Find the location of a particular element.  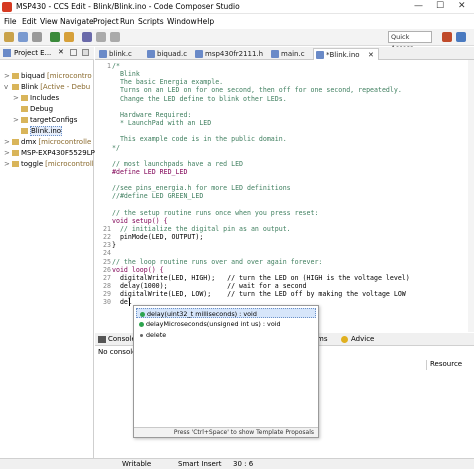

tree-item: > toggle [microcontroll is located at coordinates (47, 164).